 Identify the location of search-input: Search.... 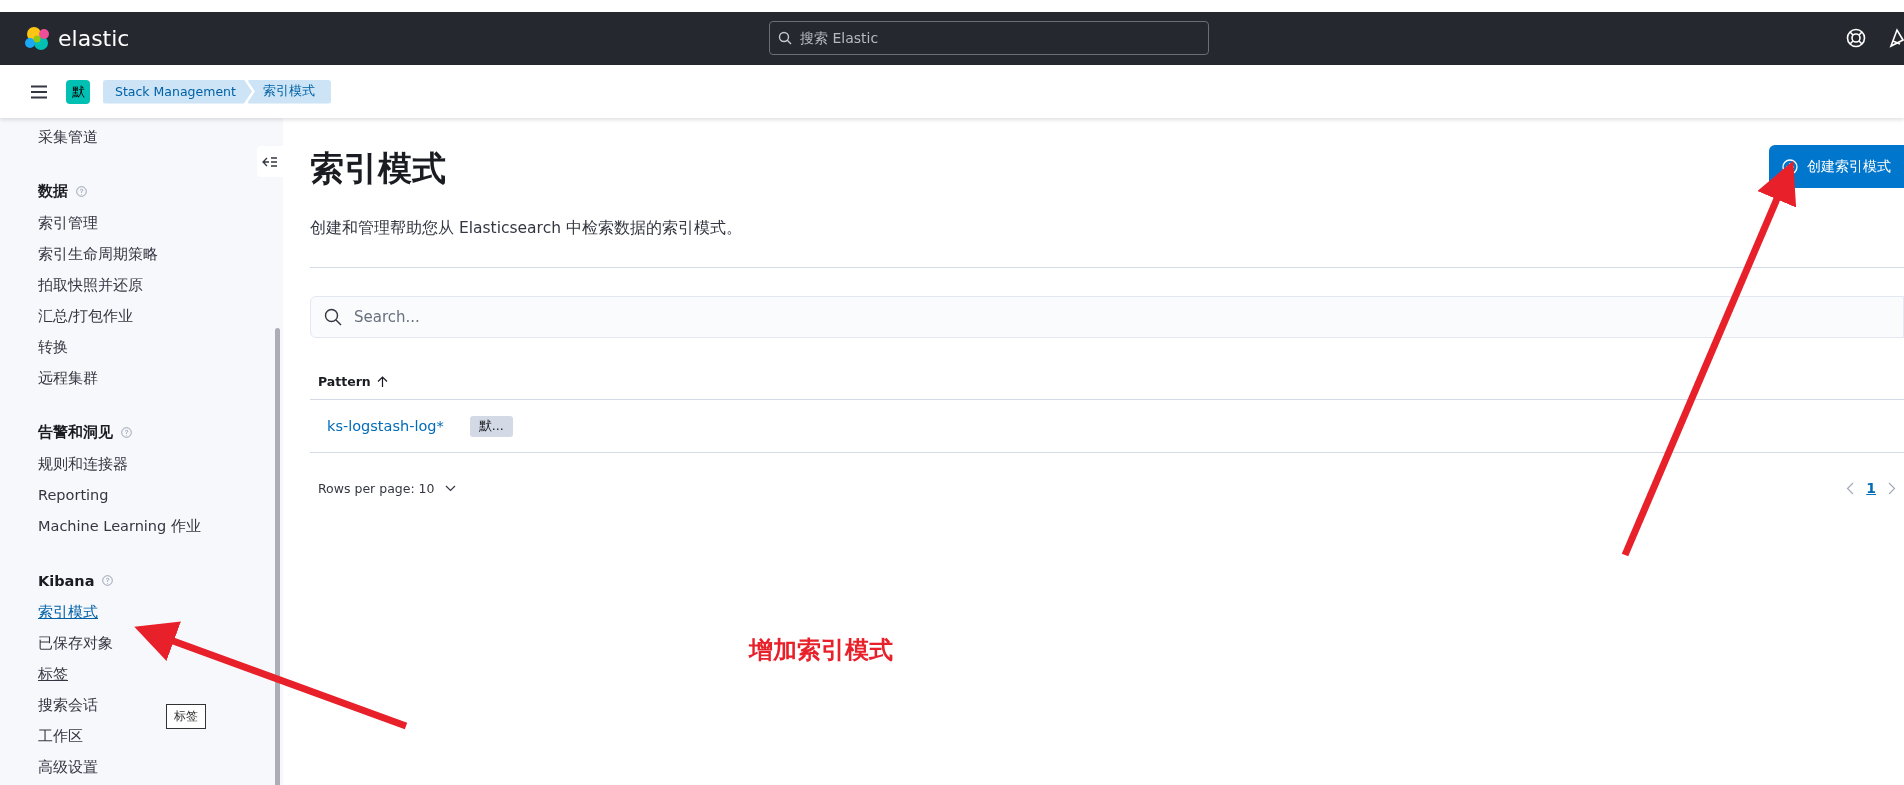
(1128, 317).